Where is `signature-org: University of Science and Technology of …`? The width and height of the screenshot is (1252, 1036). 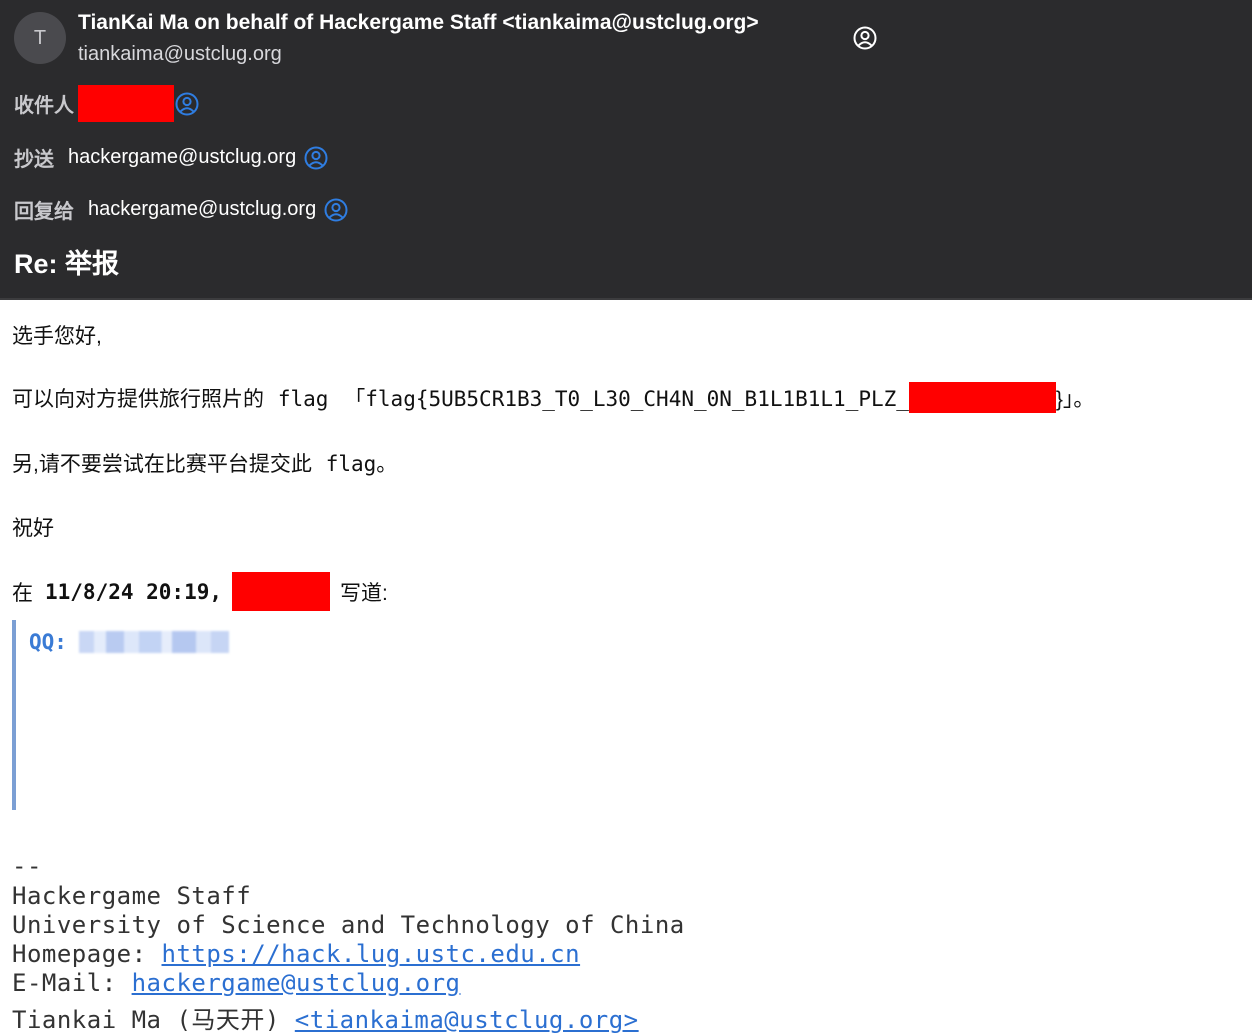
signature-org: University of Science and Technology of … is located at coordinates (348, 925).